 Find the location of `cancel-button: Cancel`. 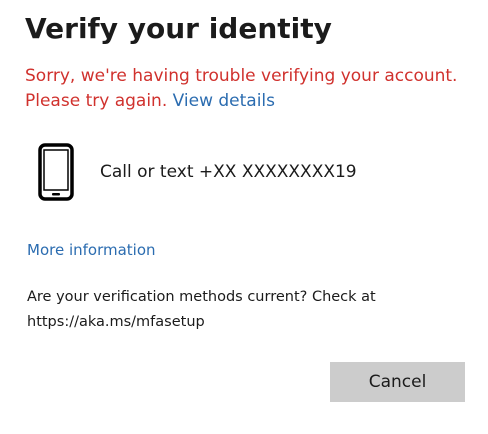

cancel-button: Cancel is located at coordinates (397, 382).